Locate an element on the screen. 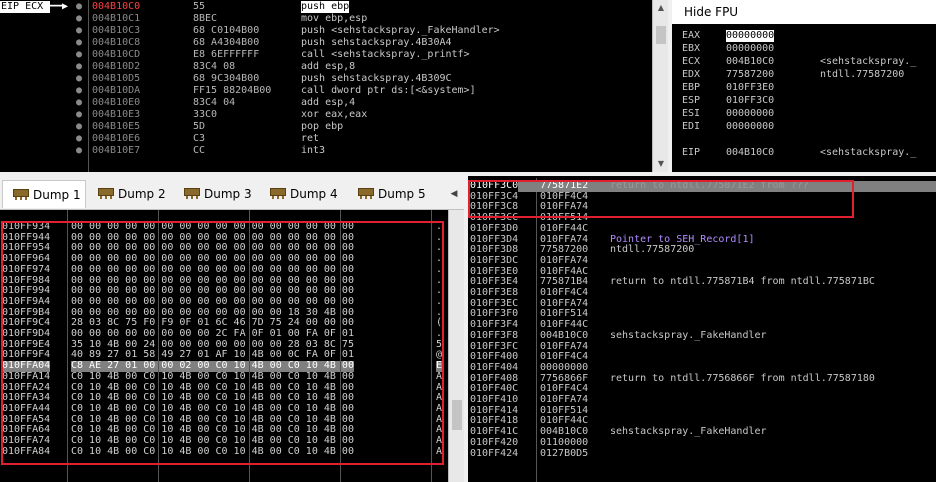 This screenshot has height=482, width=936. disasm-address: 004B10D2 is located at coordinates (116, 66).